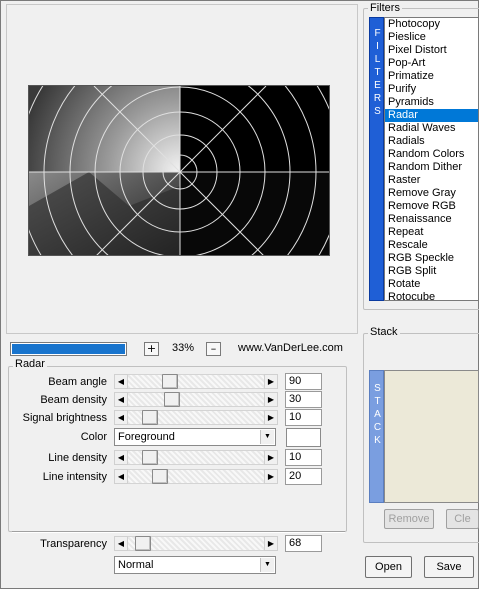 This screenshot has height=589, width=479. I want to click on filter-list-item: Photocopy, so click(431, 24).